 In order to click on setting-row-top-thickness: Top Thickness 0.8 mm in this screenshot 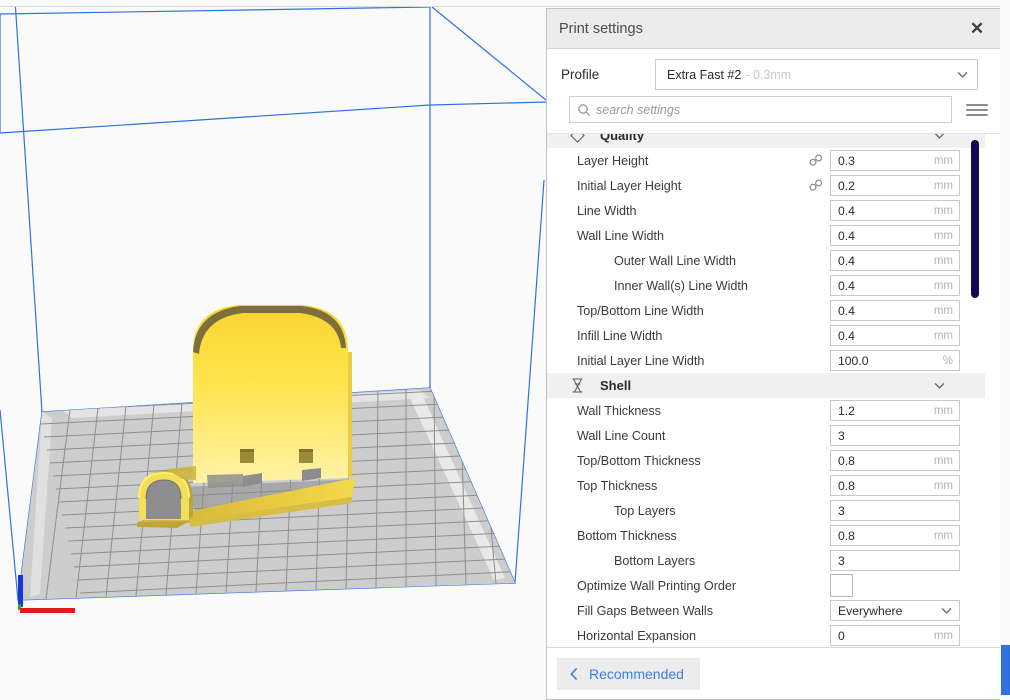, I will do `click(766, 485)`.